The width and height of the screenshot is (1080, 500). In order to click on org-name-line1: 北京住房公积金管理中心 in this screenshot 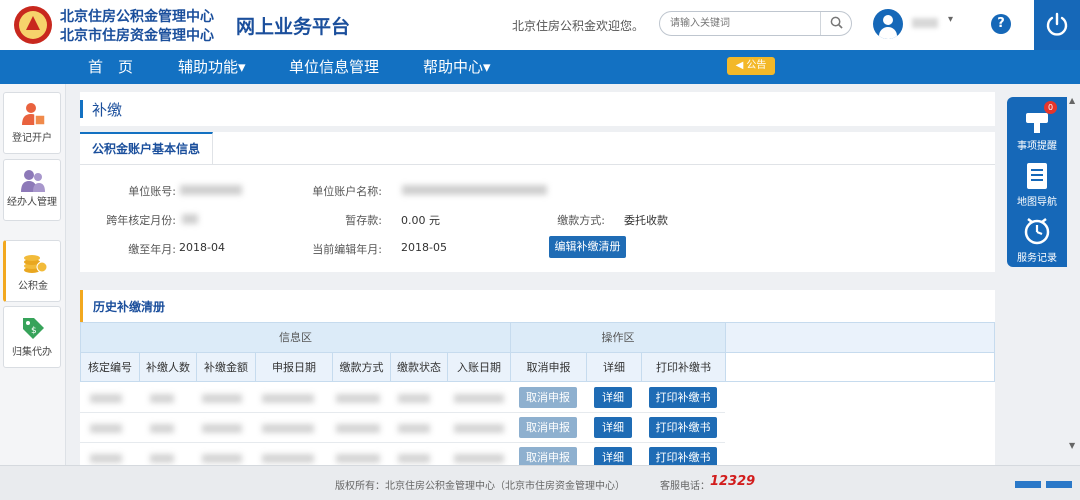, I will do `click(137, 17)`.